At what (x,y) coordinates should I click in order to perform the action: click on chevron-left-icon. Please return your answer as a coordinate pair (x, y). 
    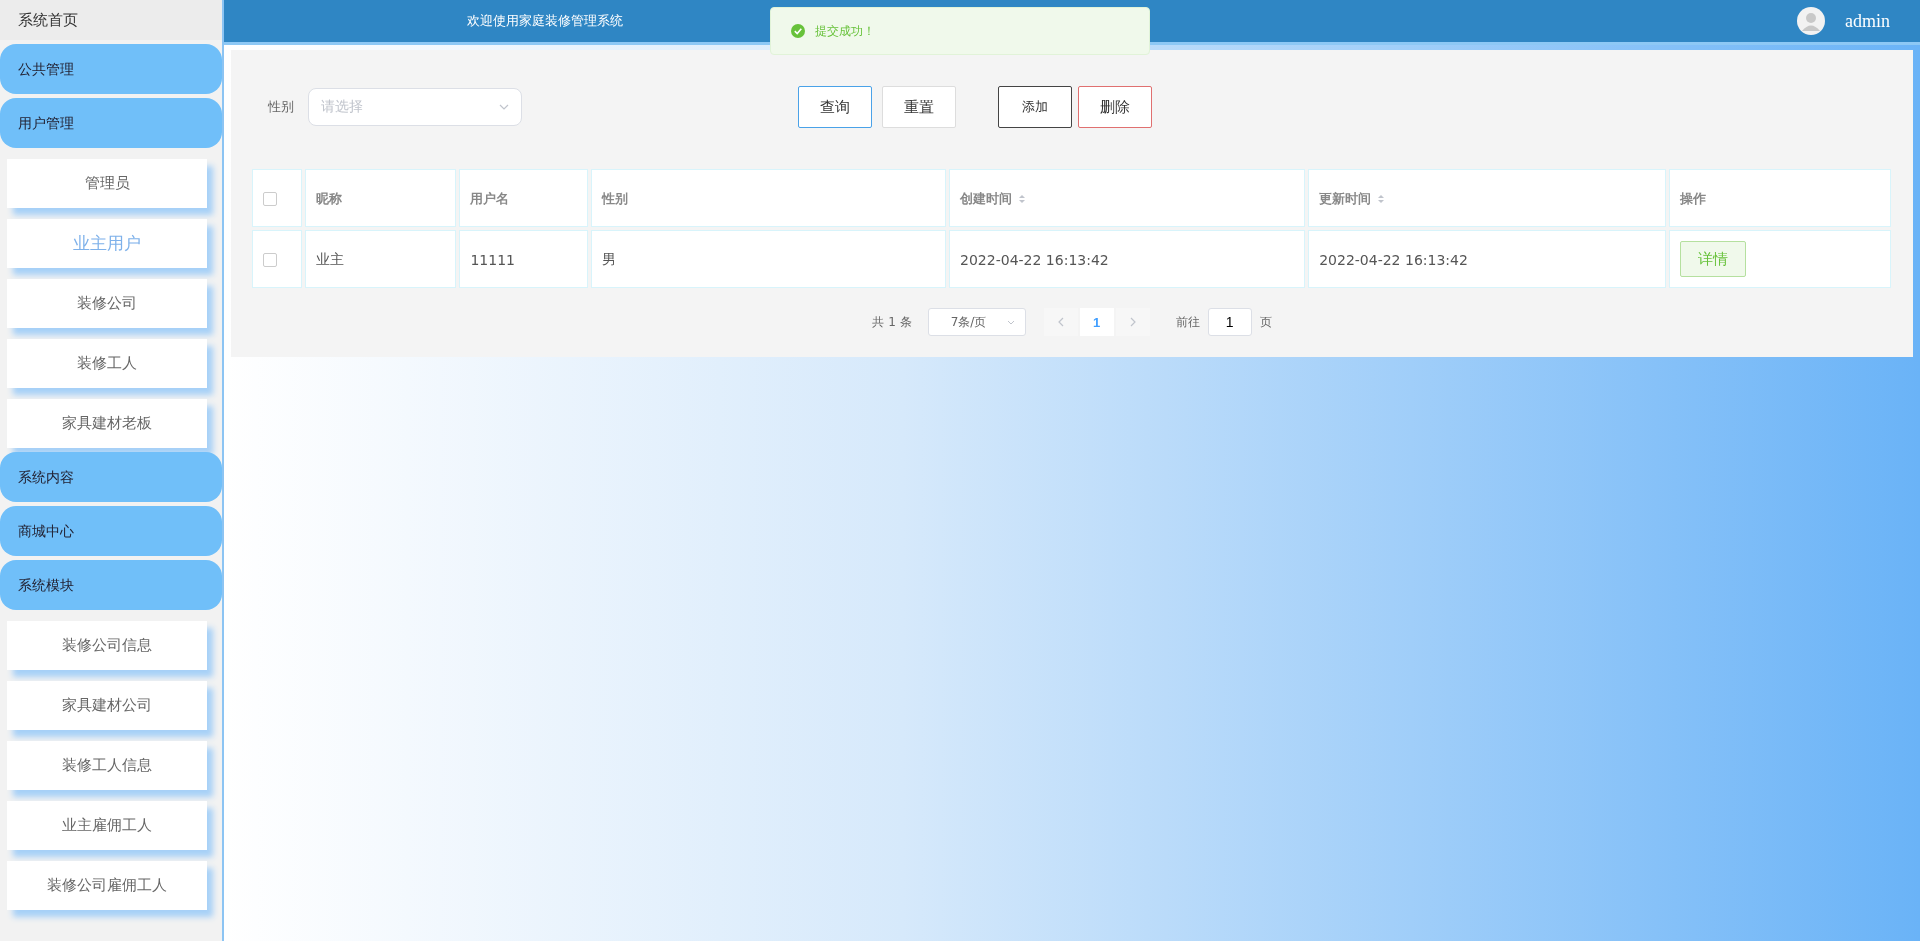
    Looking at the image, I should click on (1060, 322).